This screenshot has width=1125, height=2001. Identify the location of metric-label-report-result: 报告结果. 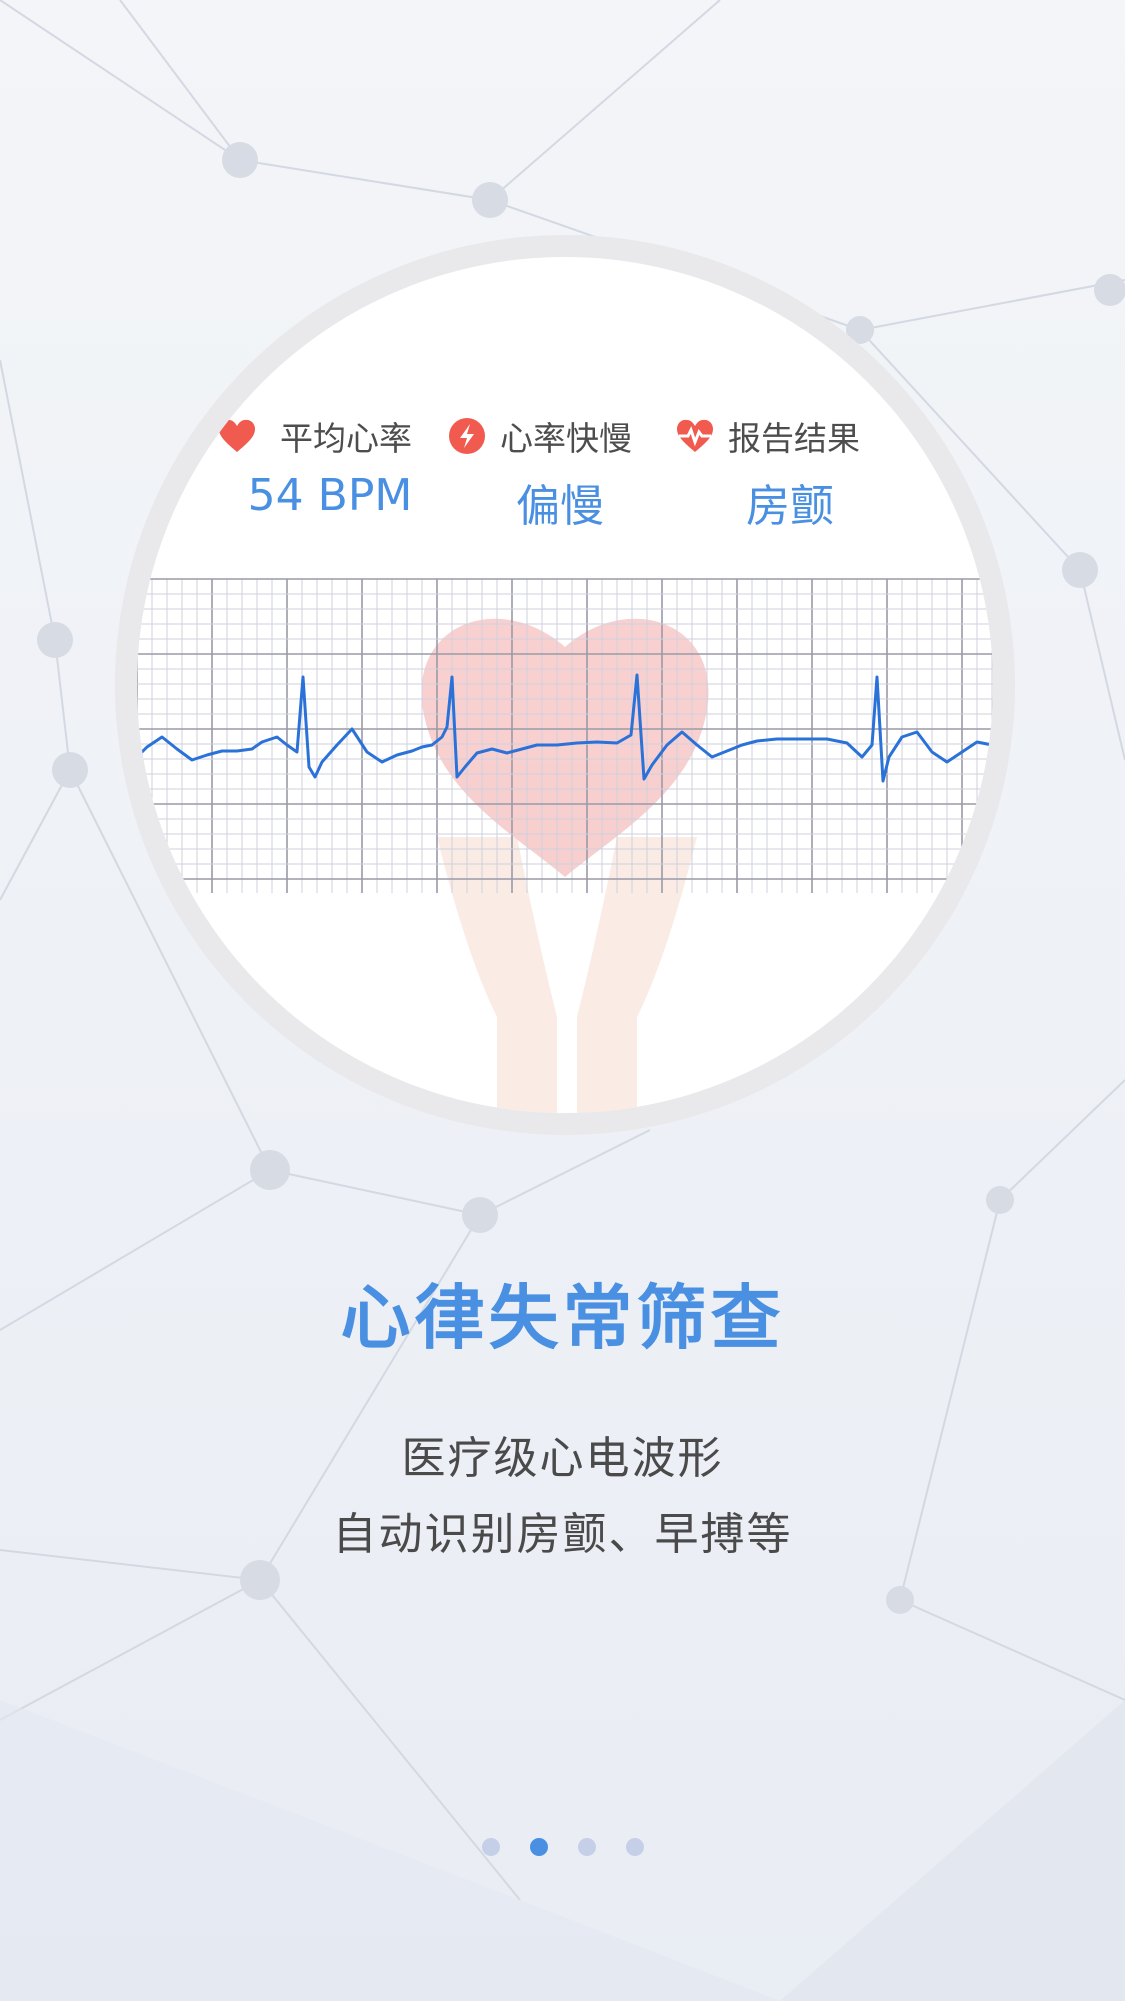
(794, 438).